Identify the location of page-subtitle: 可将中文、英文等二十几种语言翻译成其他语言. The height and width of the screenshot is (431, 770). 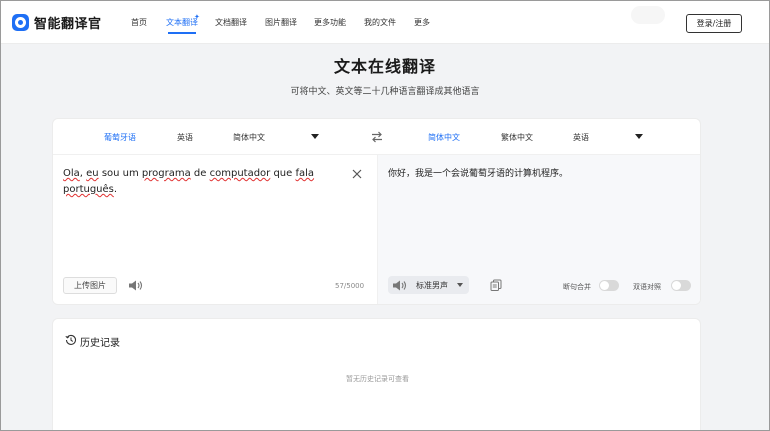
(385, 92).